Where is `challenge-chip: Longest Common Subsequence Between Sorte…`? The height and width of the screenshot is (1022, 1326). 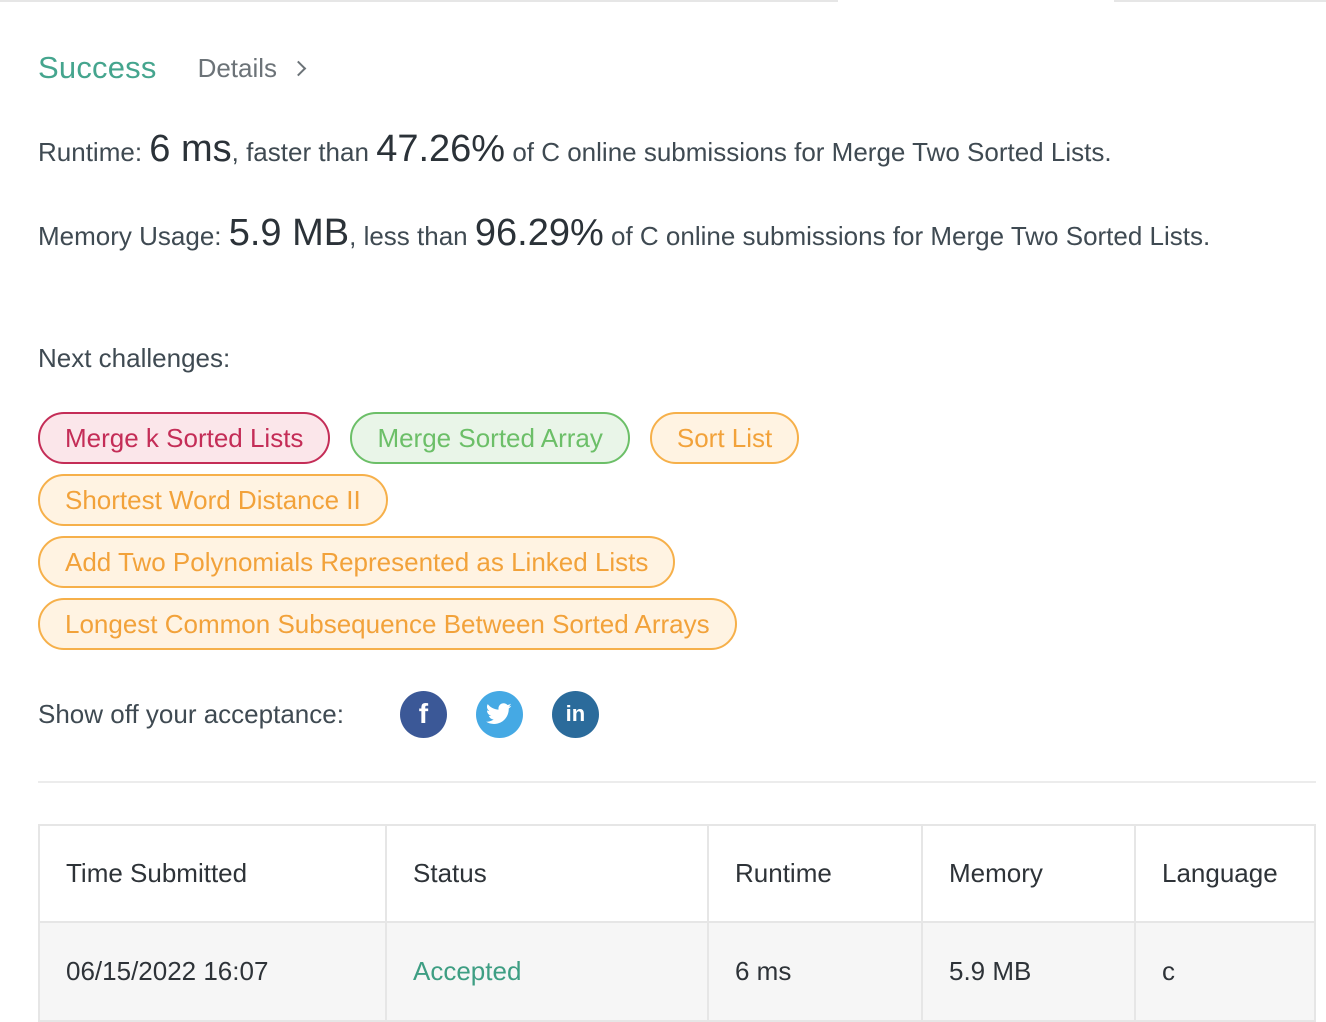
challenge-chip: Longest Common Subsequence Between Sorte… is located at coordinates (387, 624).